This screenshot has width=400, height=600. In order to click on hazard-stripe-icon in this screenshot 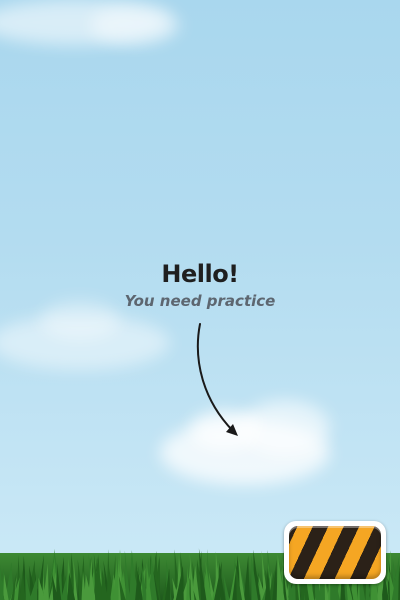, I will do `click(335, 552)`.